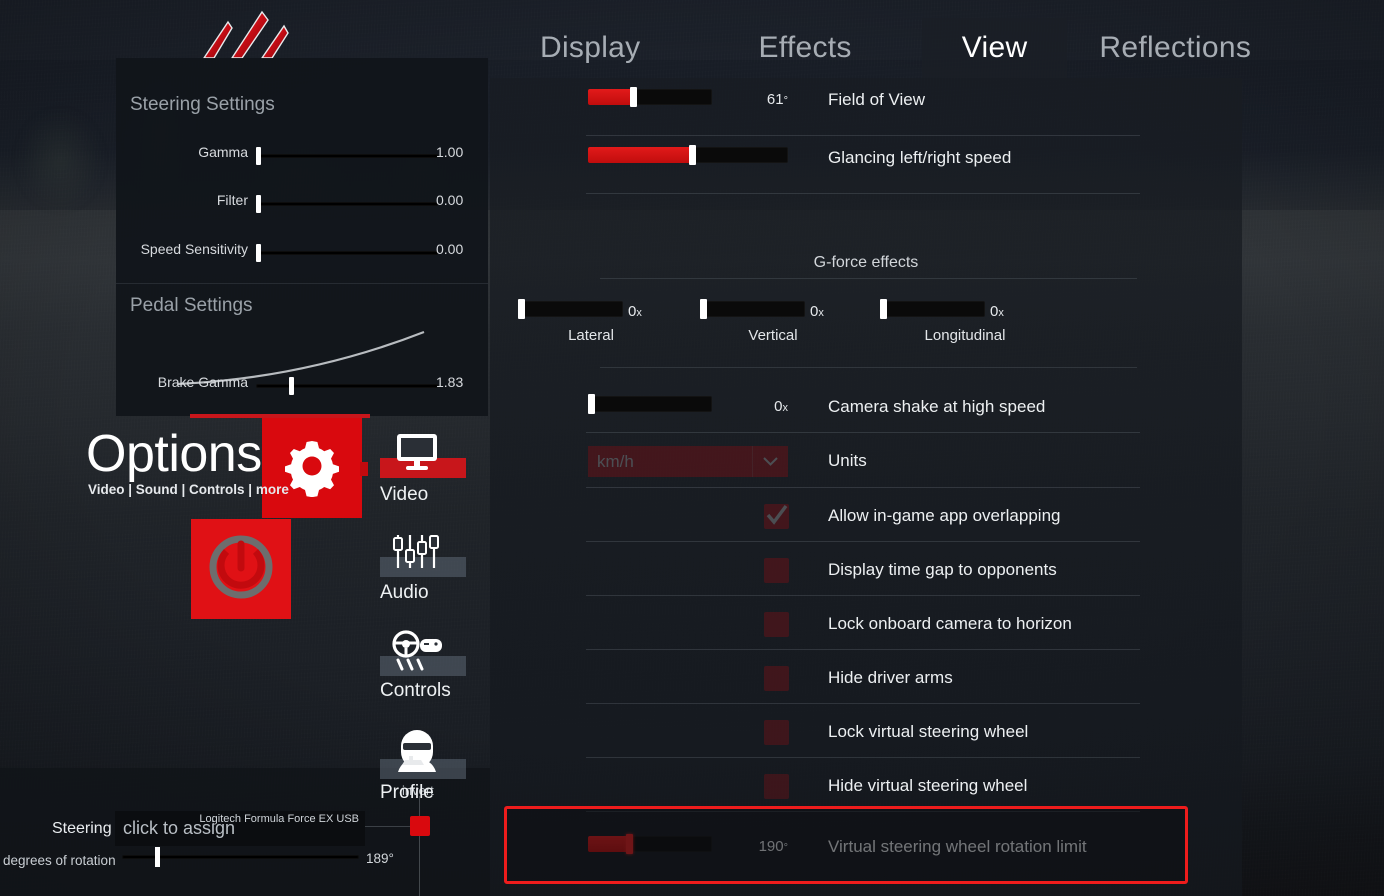 The image size is (1384, 896). Describe the element at coordinates (404, 592) in the screenshot. I see `nav-item-label: Audio` at that location.